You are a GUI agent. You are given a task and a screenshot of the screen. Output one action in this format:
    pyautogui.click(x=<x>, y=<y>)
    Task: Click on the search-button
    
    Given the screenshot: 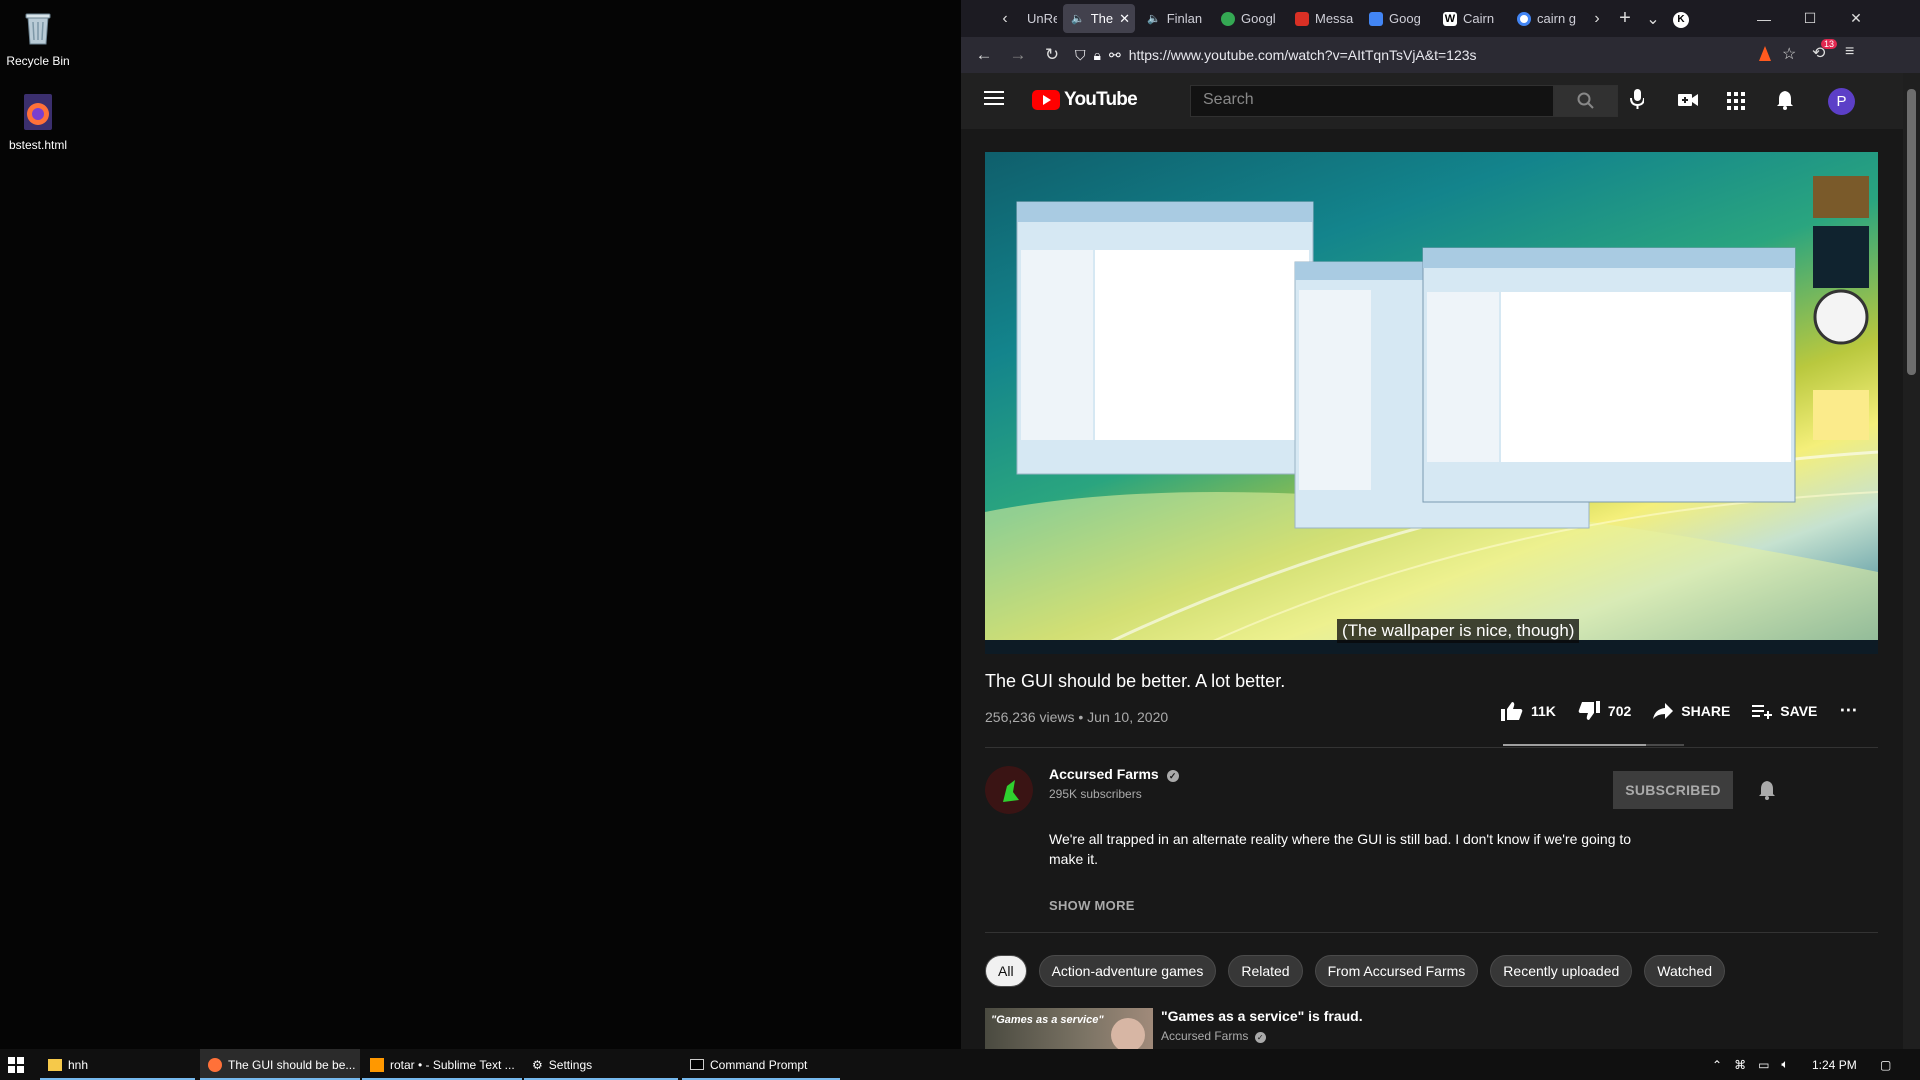 What is the action you would take?
    pyautogui.click(x=1586, y=101)
    